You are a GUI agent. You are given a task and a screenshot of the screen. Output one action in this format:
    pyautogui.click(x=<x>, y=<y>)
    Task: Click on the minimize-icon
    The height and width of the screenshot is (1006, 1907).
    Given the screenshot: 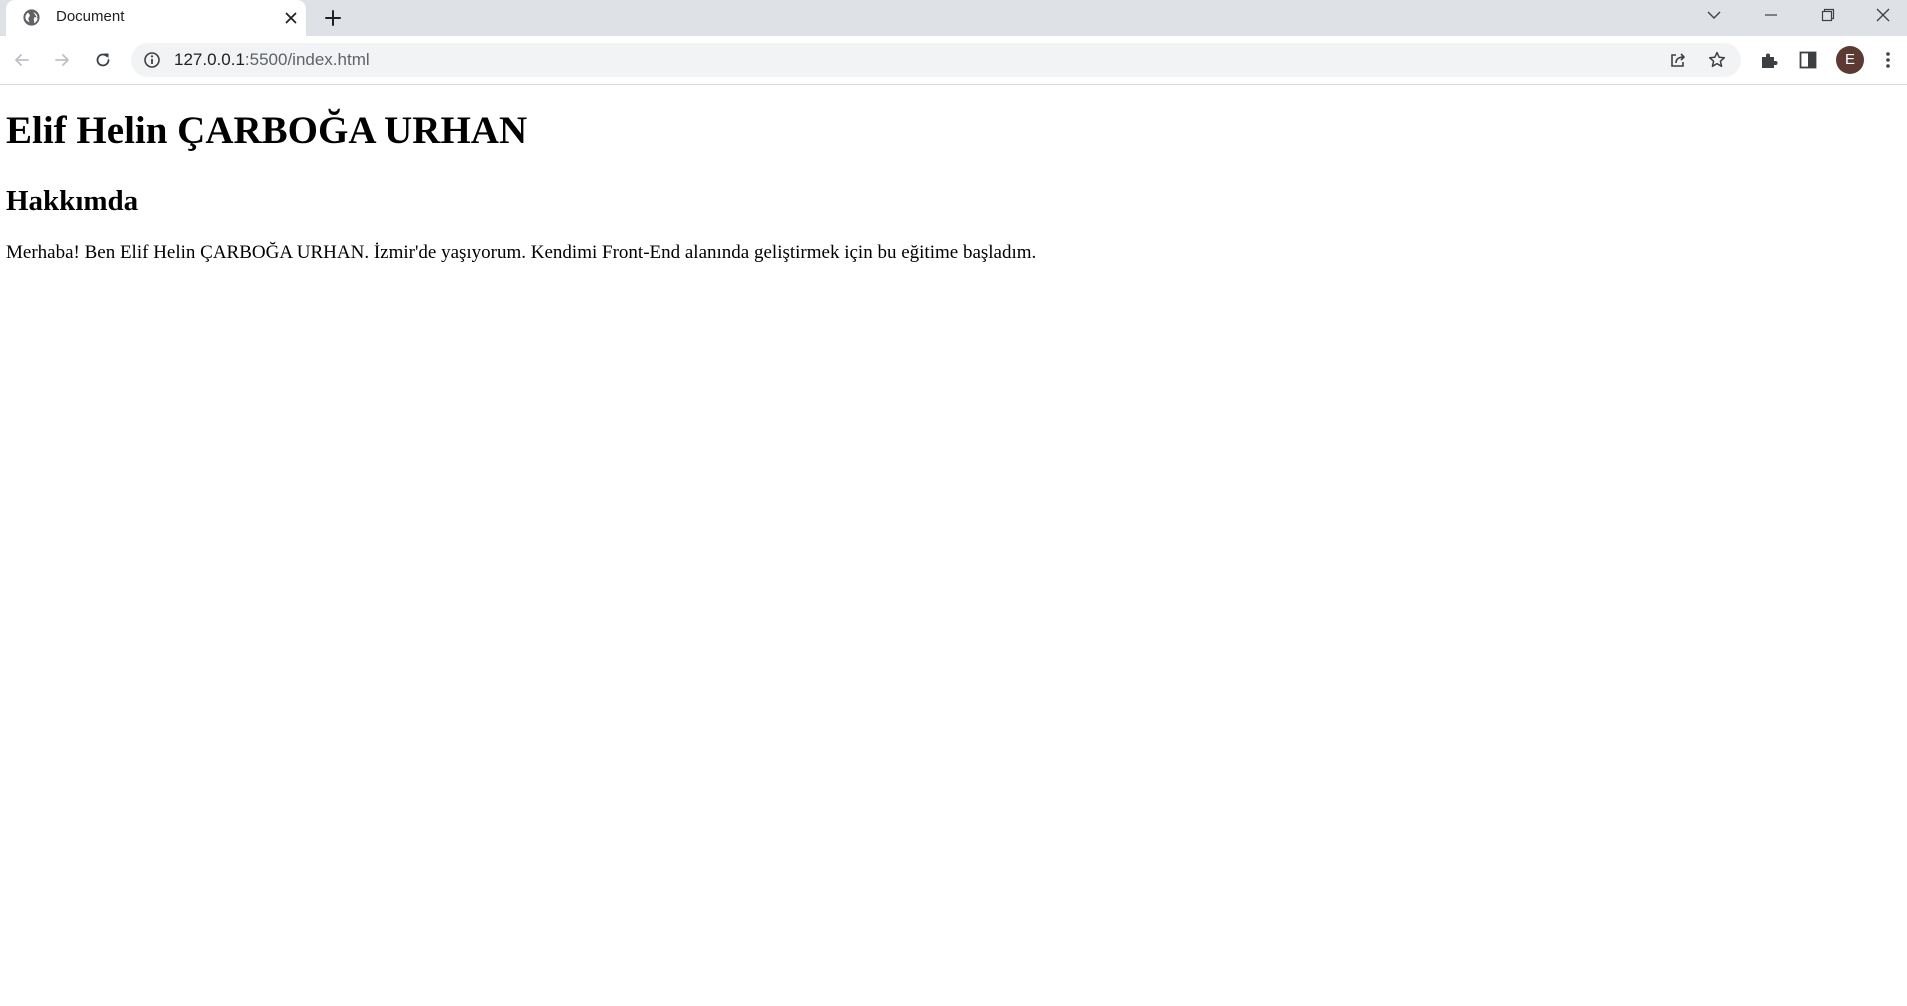 What is the action you would take?
    pyautogui.click(x=1771, y=15)
    